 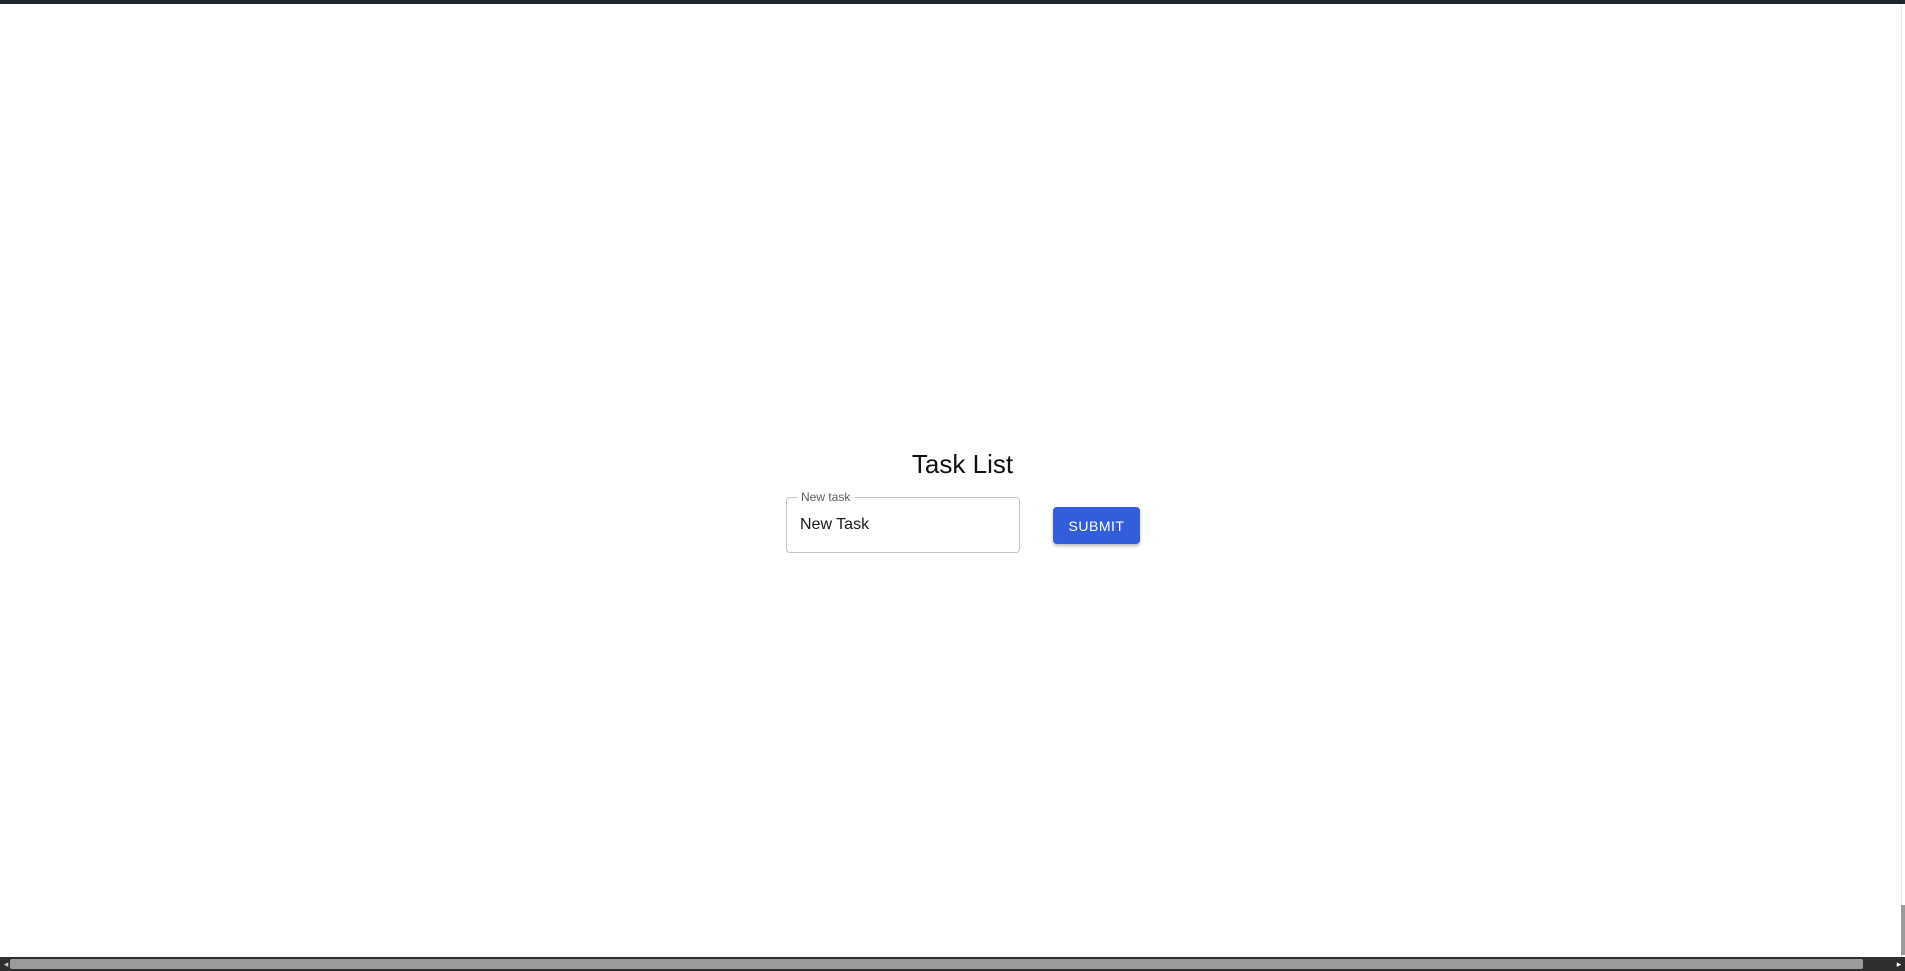 What do you see at coordinates (1903, 480) in the screenshot?
I see `vertical-scrollbar` at bounding box center [1903, 480].